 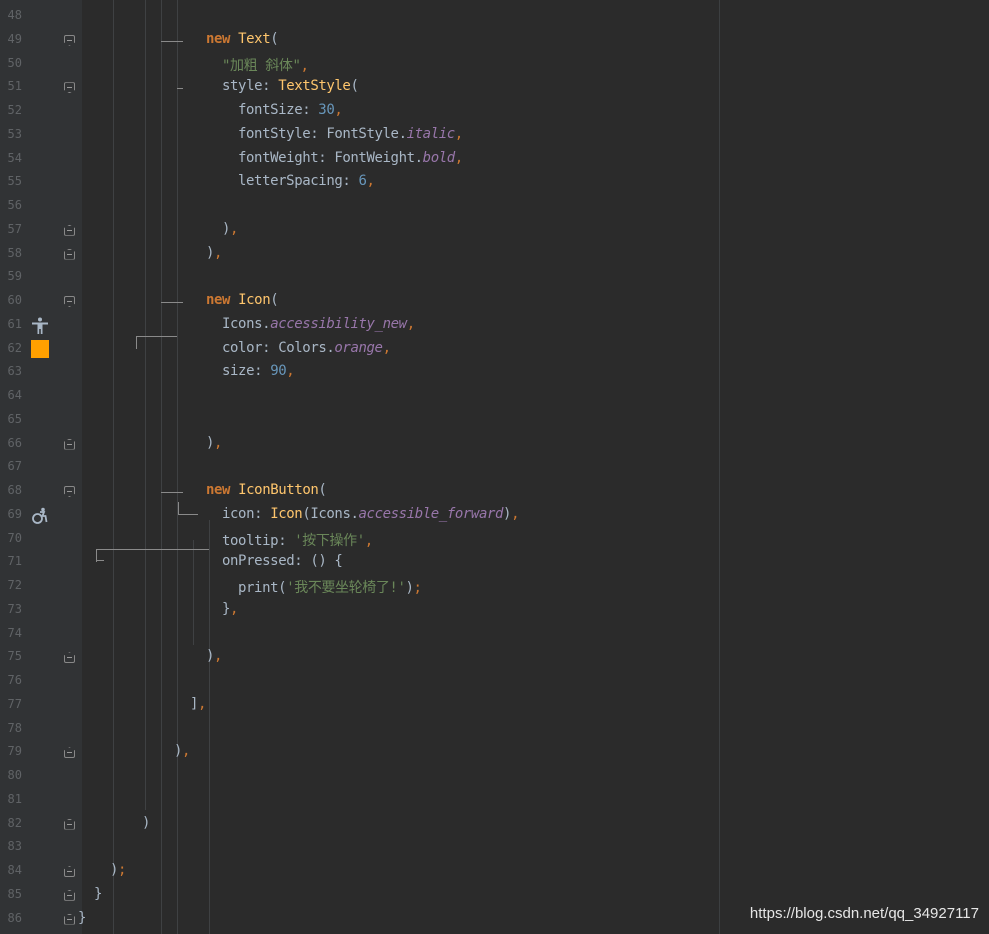 What do you see at coordinates (360, 468) in the screenshot?
I see `code-line: 67` at bounding box center [360, 468].